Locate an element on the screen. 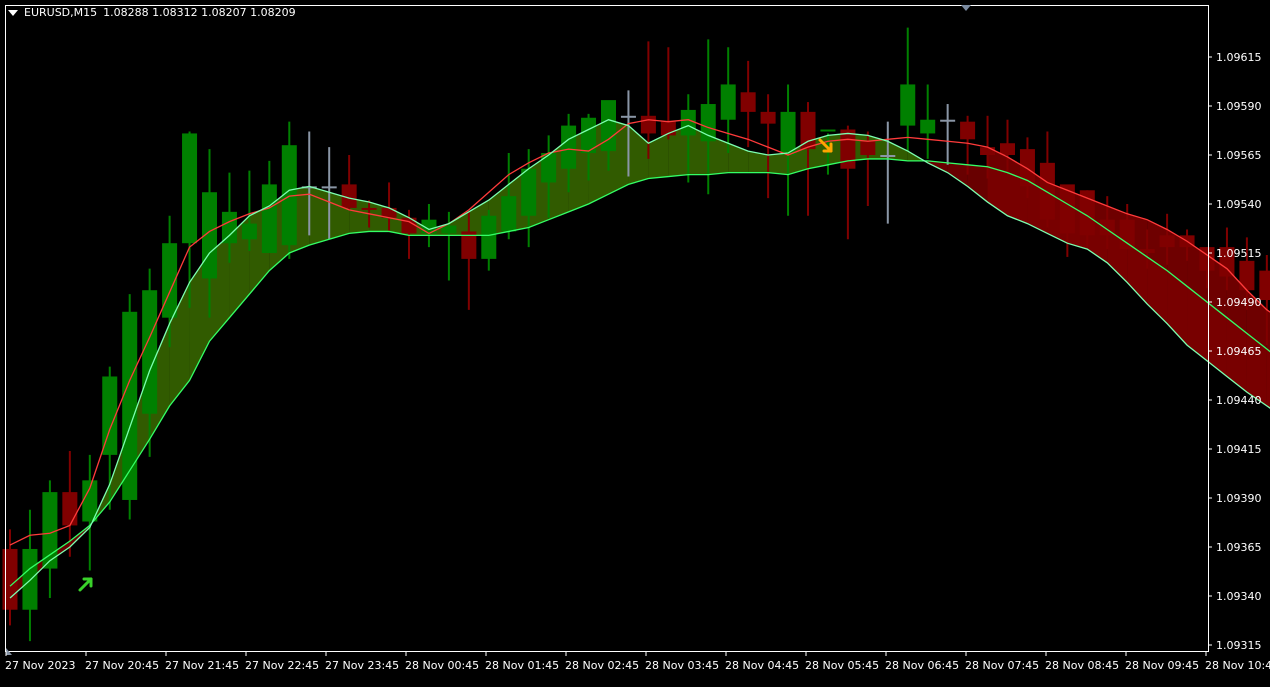  x-tick-label: 27 Nov 23:45 is located at coordinates (362, 665).